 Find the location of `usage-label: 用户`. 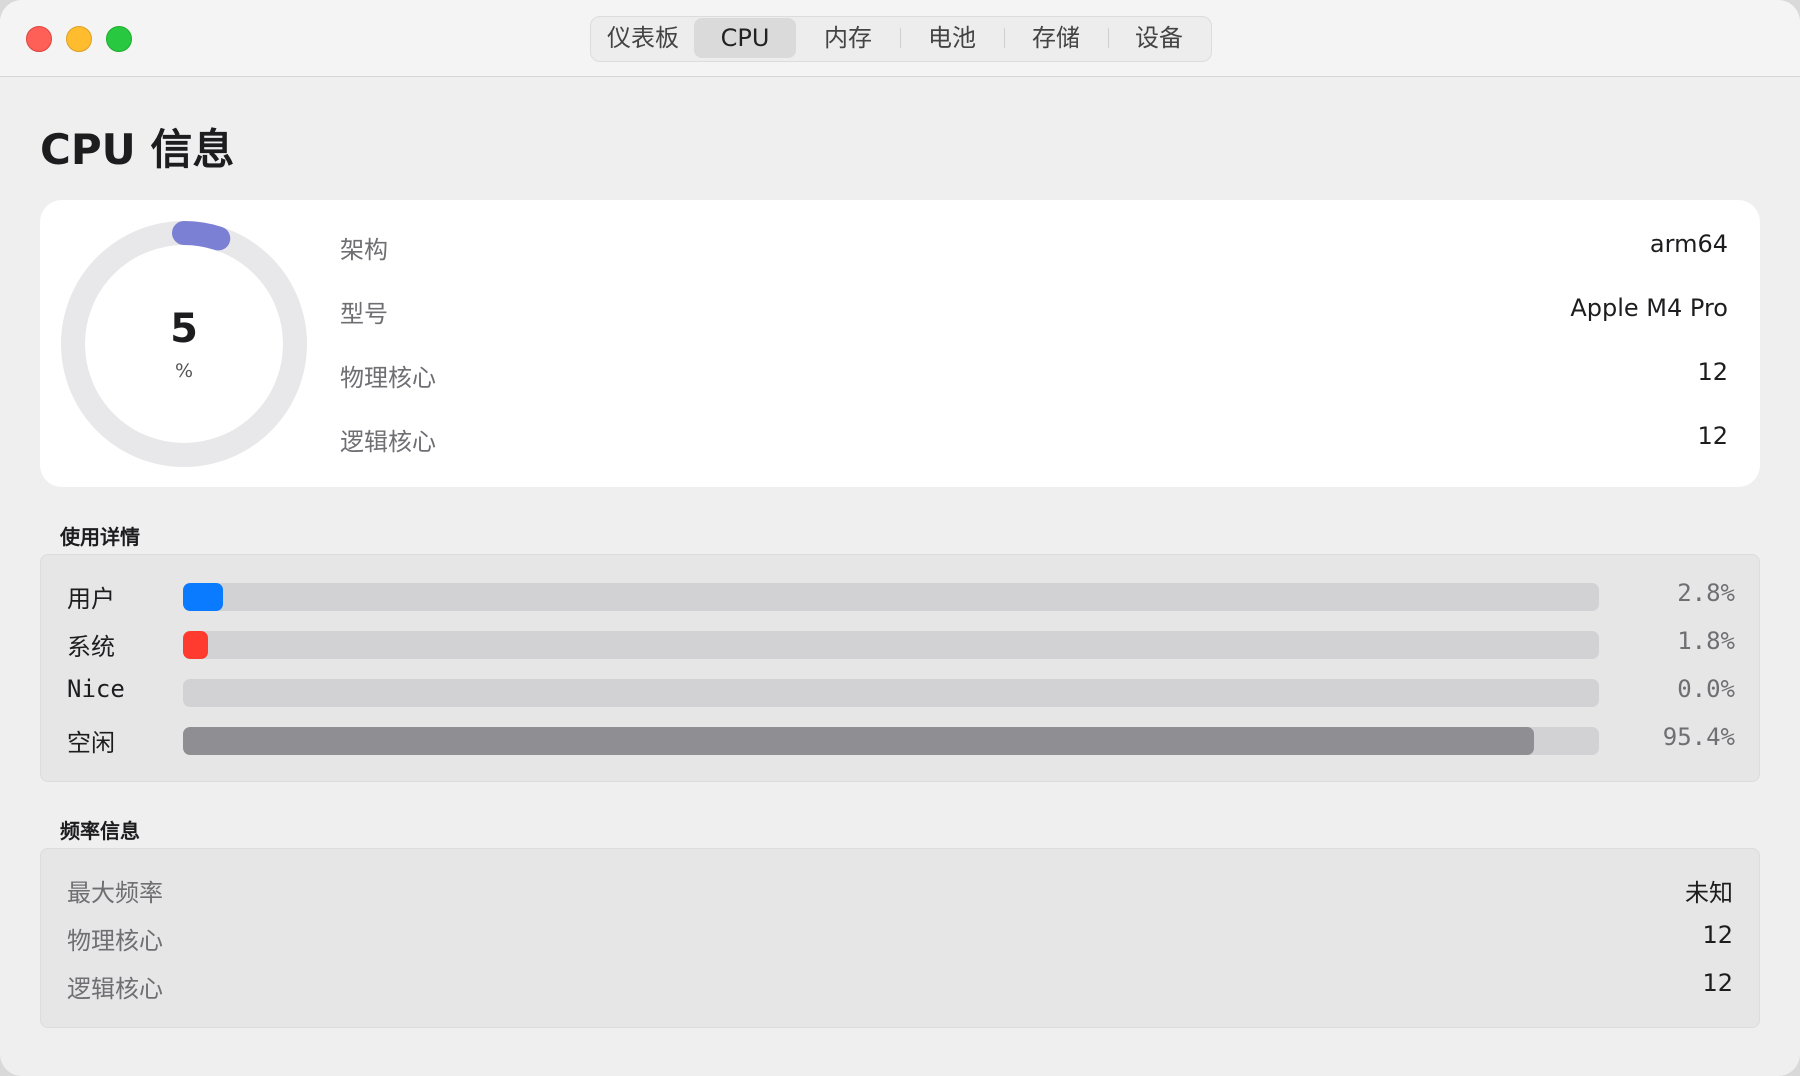

usage-label: 用户 is located at coordinates (91, 599).